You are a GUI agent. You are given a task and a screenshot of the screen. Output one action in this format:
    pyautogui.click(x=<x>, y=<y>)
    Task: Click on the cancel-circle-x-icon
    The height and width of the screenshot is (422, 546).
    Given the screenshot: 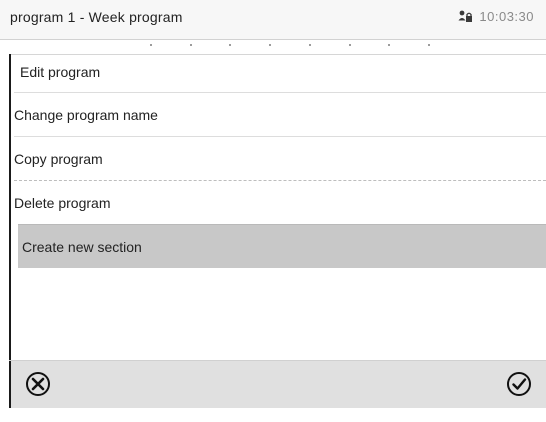 What is the action you would take?
    pyautogui.click(x=38, y=384)
    